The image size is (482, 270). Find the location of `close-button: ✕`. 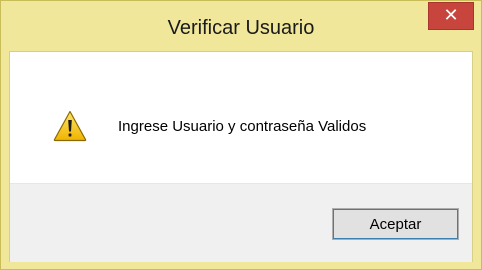

close-button: ✕ is located at coordinates (451, 16).